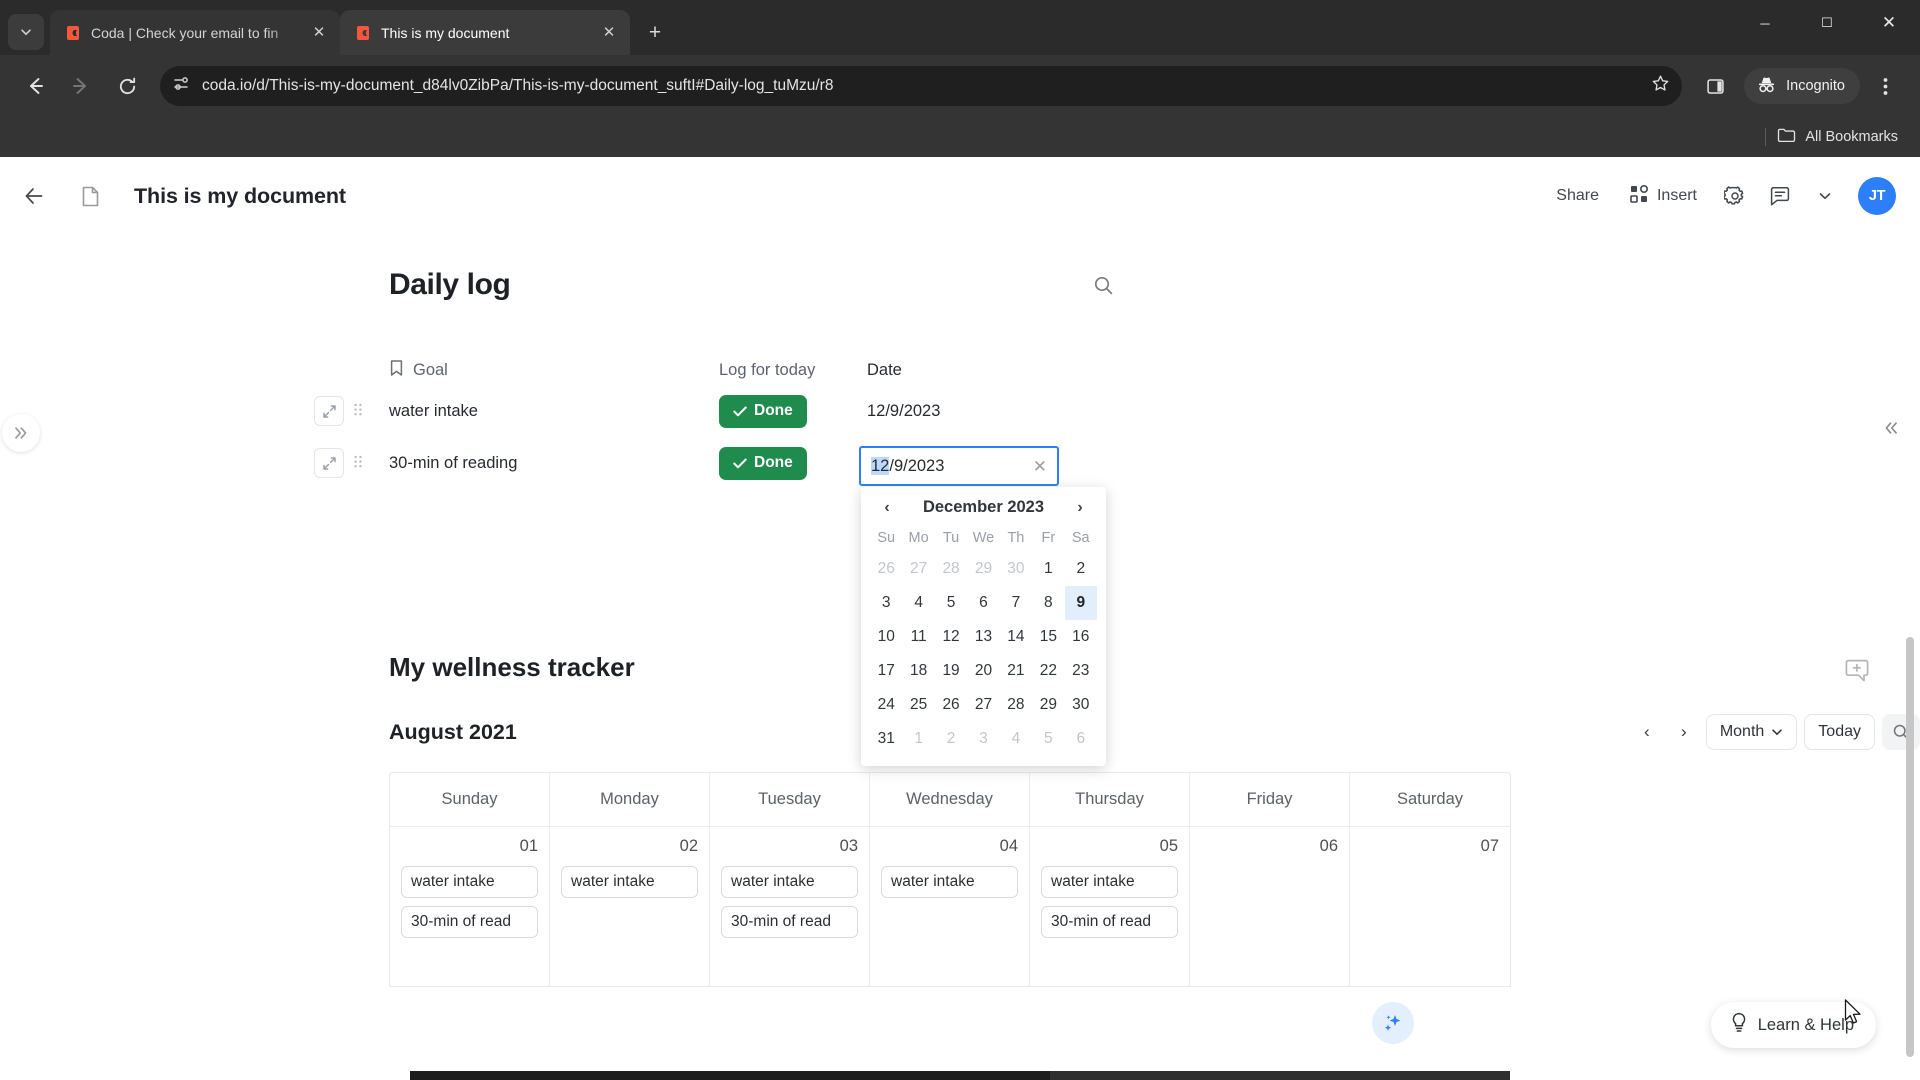  What do you see at coordinates (1016, 569) in the screenshot?
I see `date-picker-day: 30` at bounding box center [1016, 569].